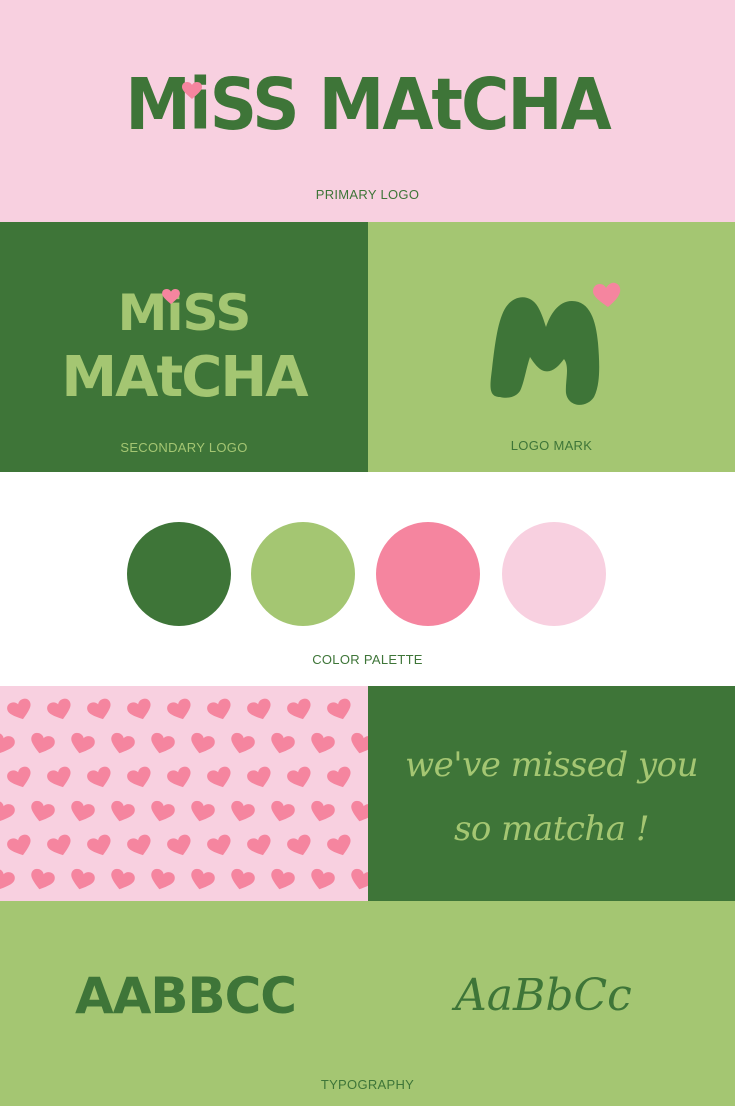  Describe the element at coordinates (552, 765) in the screenshot. I see `quote-line1: we've missed you` at that location.